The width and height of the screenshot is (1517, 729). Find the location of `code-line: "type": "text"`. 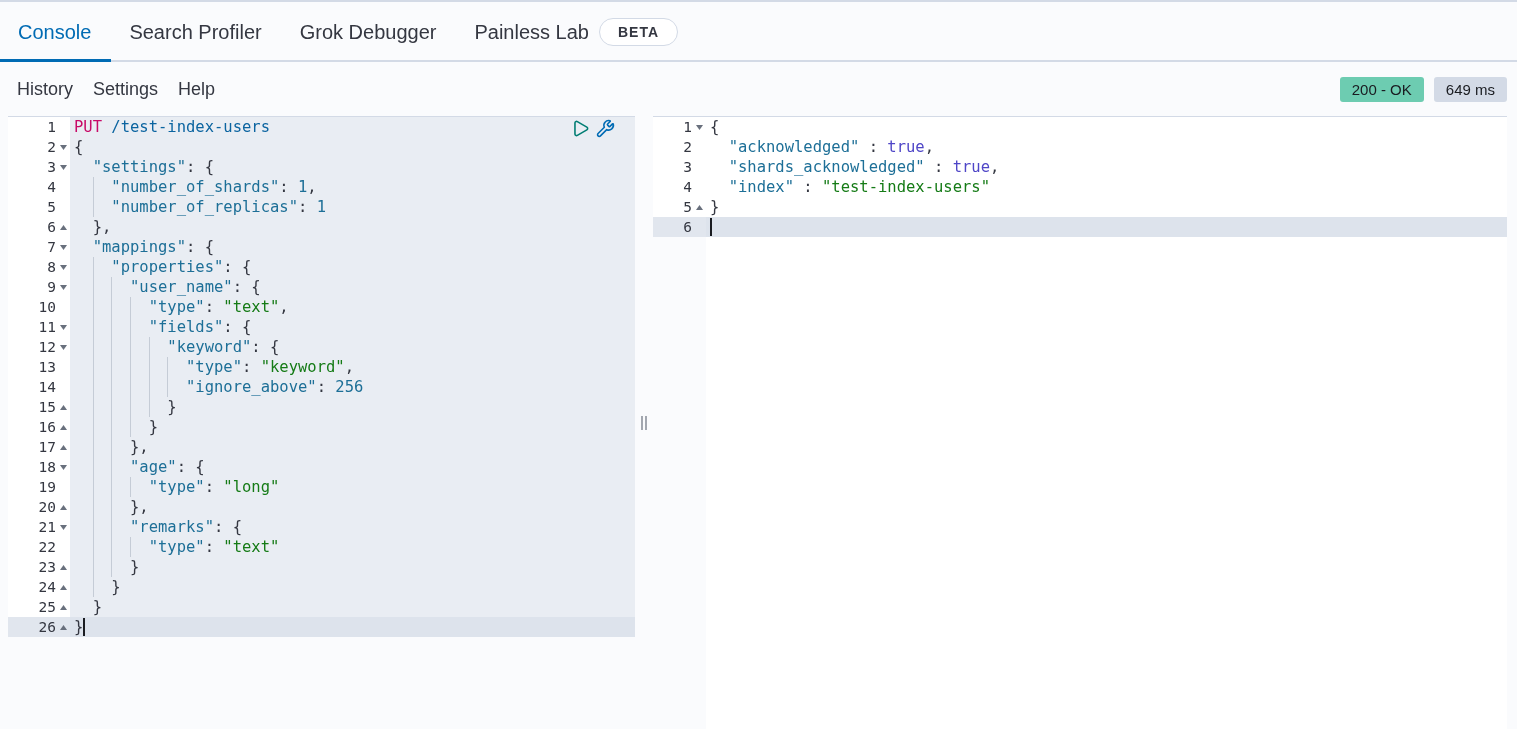

code-line: "type": "text" is located at coordinates (177, 547).